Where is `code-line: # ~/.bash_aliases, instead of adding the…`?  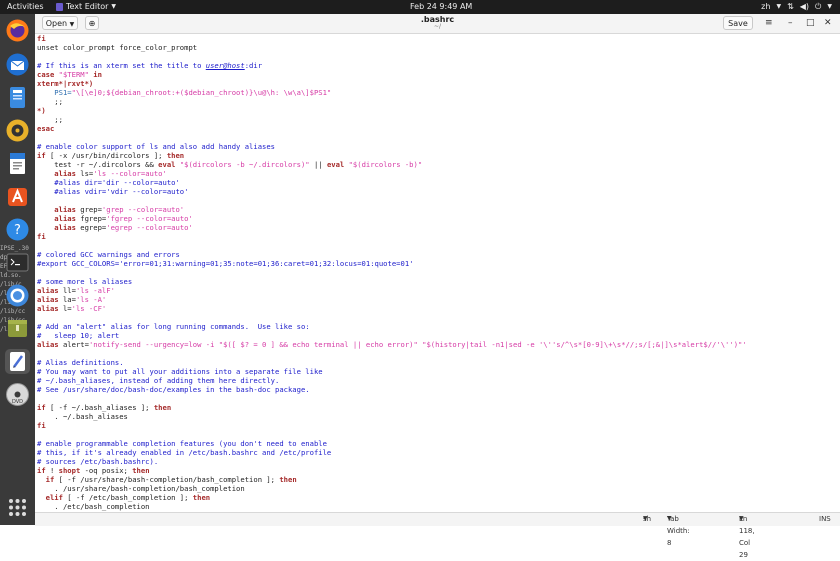
code-line: # ~/.bash_aliases, instead of adding the… is located at coordinates (438, 380).